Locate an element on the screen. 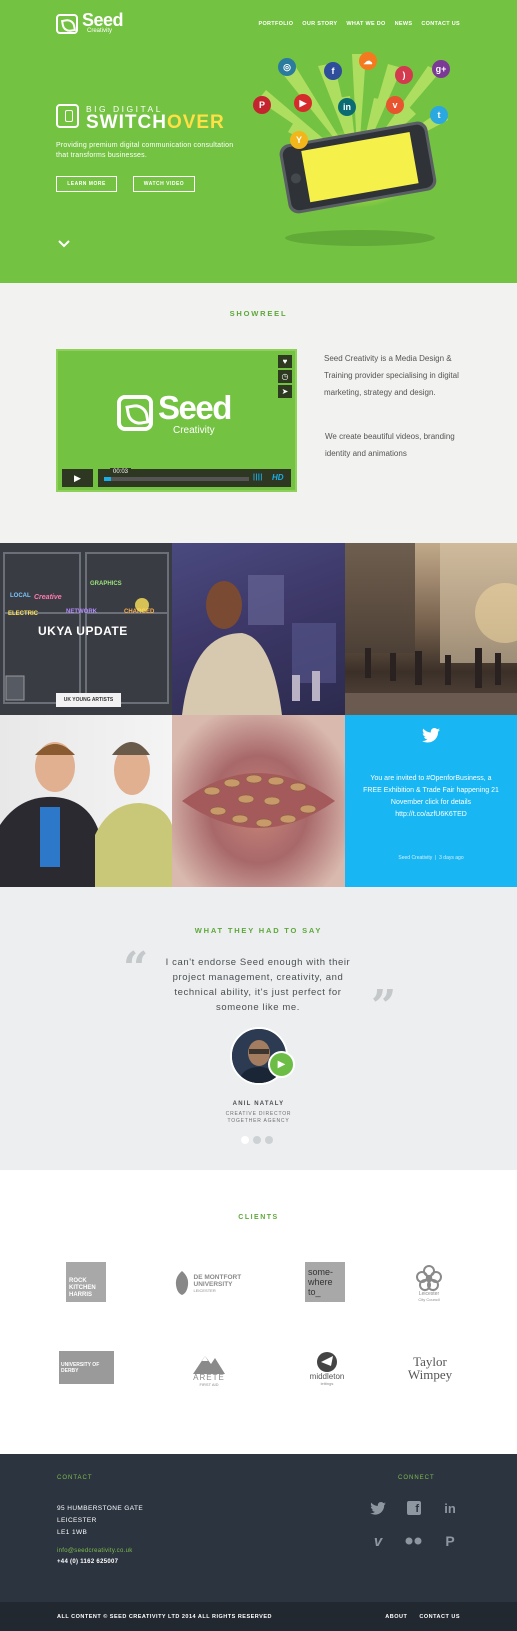 The image size is (517, 1631). arete-name: ARETE is located at coordinates (209, 1377).